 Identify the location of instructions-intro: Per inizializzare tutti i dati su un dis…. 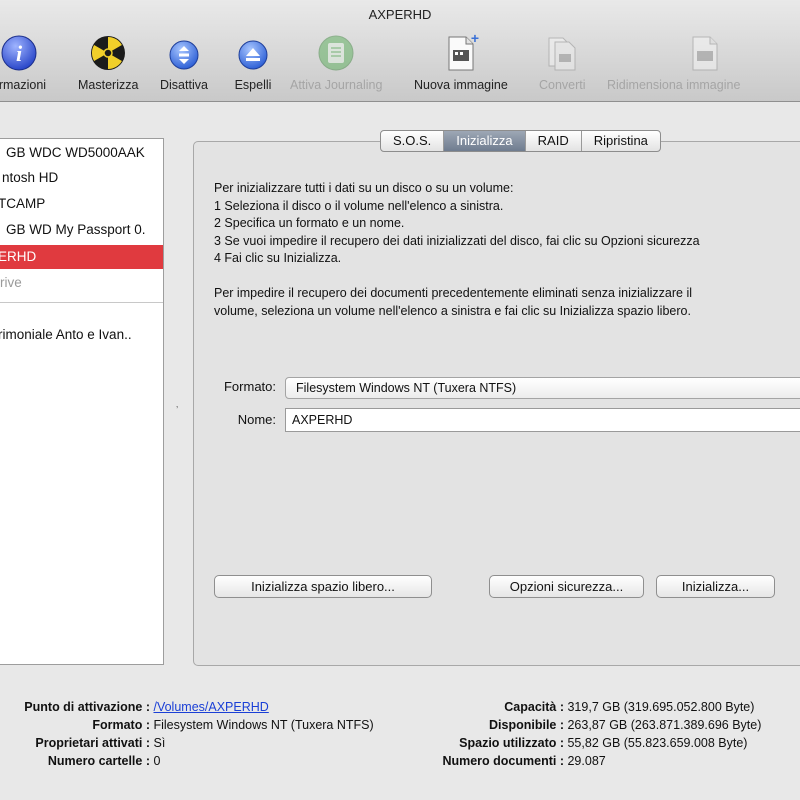
(364, 188).